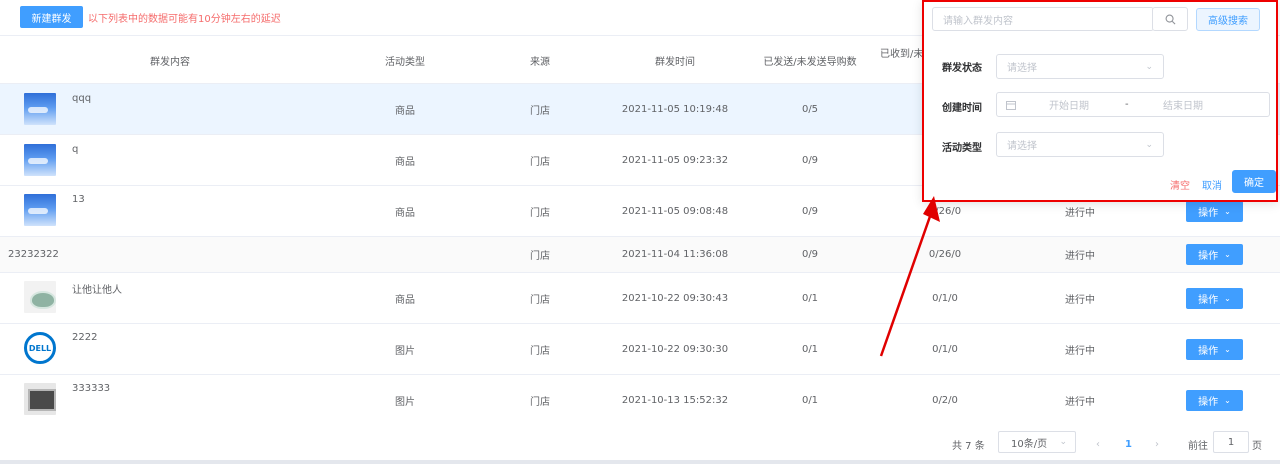 This screenshot has width=1280, height=464. What do you see at coordinates (78, 199) in the screenshot?
I see `row-title: 13` at bounding box center [78, 199].